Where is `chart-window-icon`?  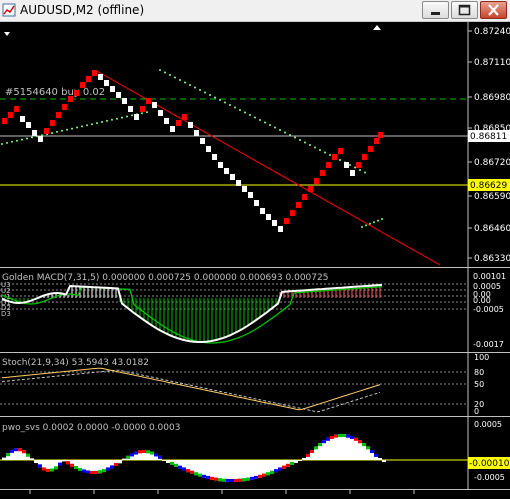 chart-window-icon is located at coordinates (9, 10).